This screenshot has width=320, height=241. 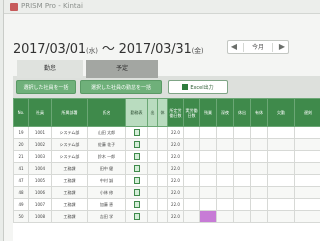 I want to click on column-header: 所定労働日数, so click(x=175, y=112).